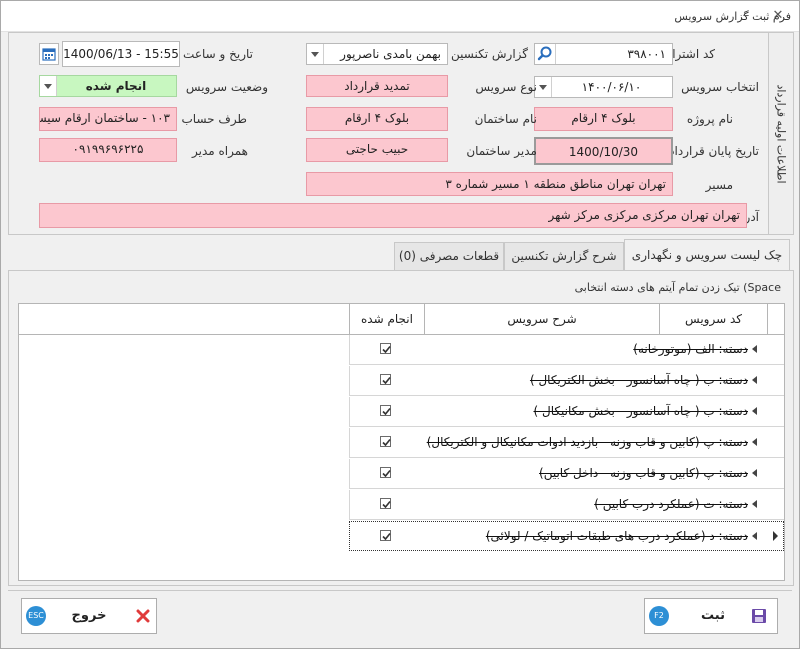  Describe the element at coordinates (377, 150) in the screenshot. I see `building-manager-field: حبیب حاجتی` at that location.